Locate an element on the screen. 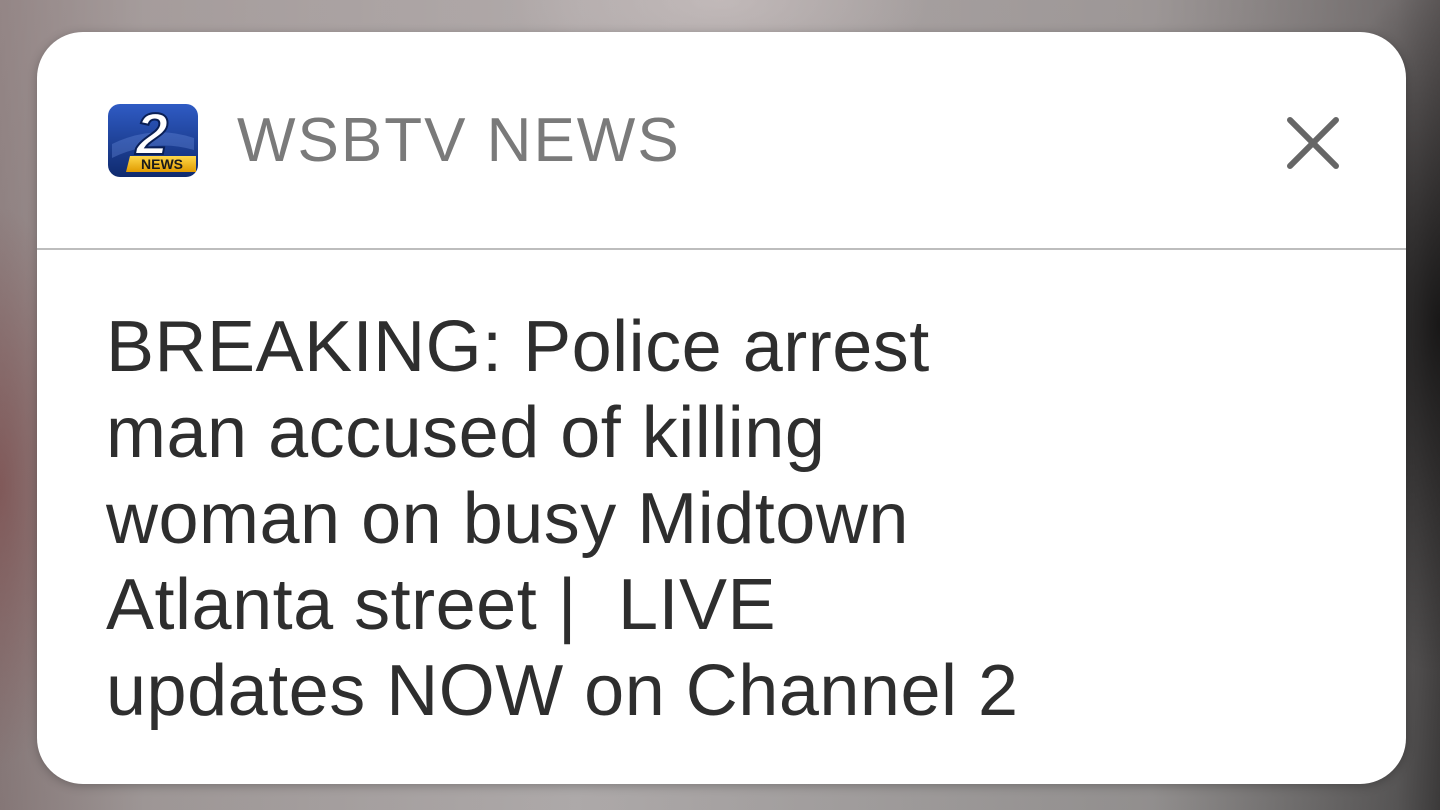 The width and height of the screenshot is (1440, 810). message-line: woman on busy Midtown is located at coordinates (507, 519).